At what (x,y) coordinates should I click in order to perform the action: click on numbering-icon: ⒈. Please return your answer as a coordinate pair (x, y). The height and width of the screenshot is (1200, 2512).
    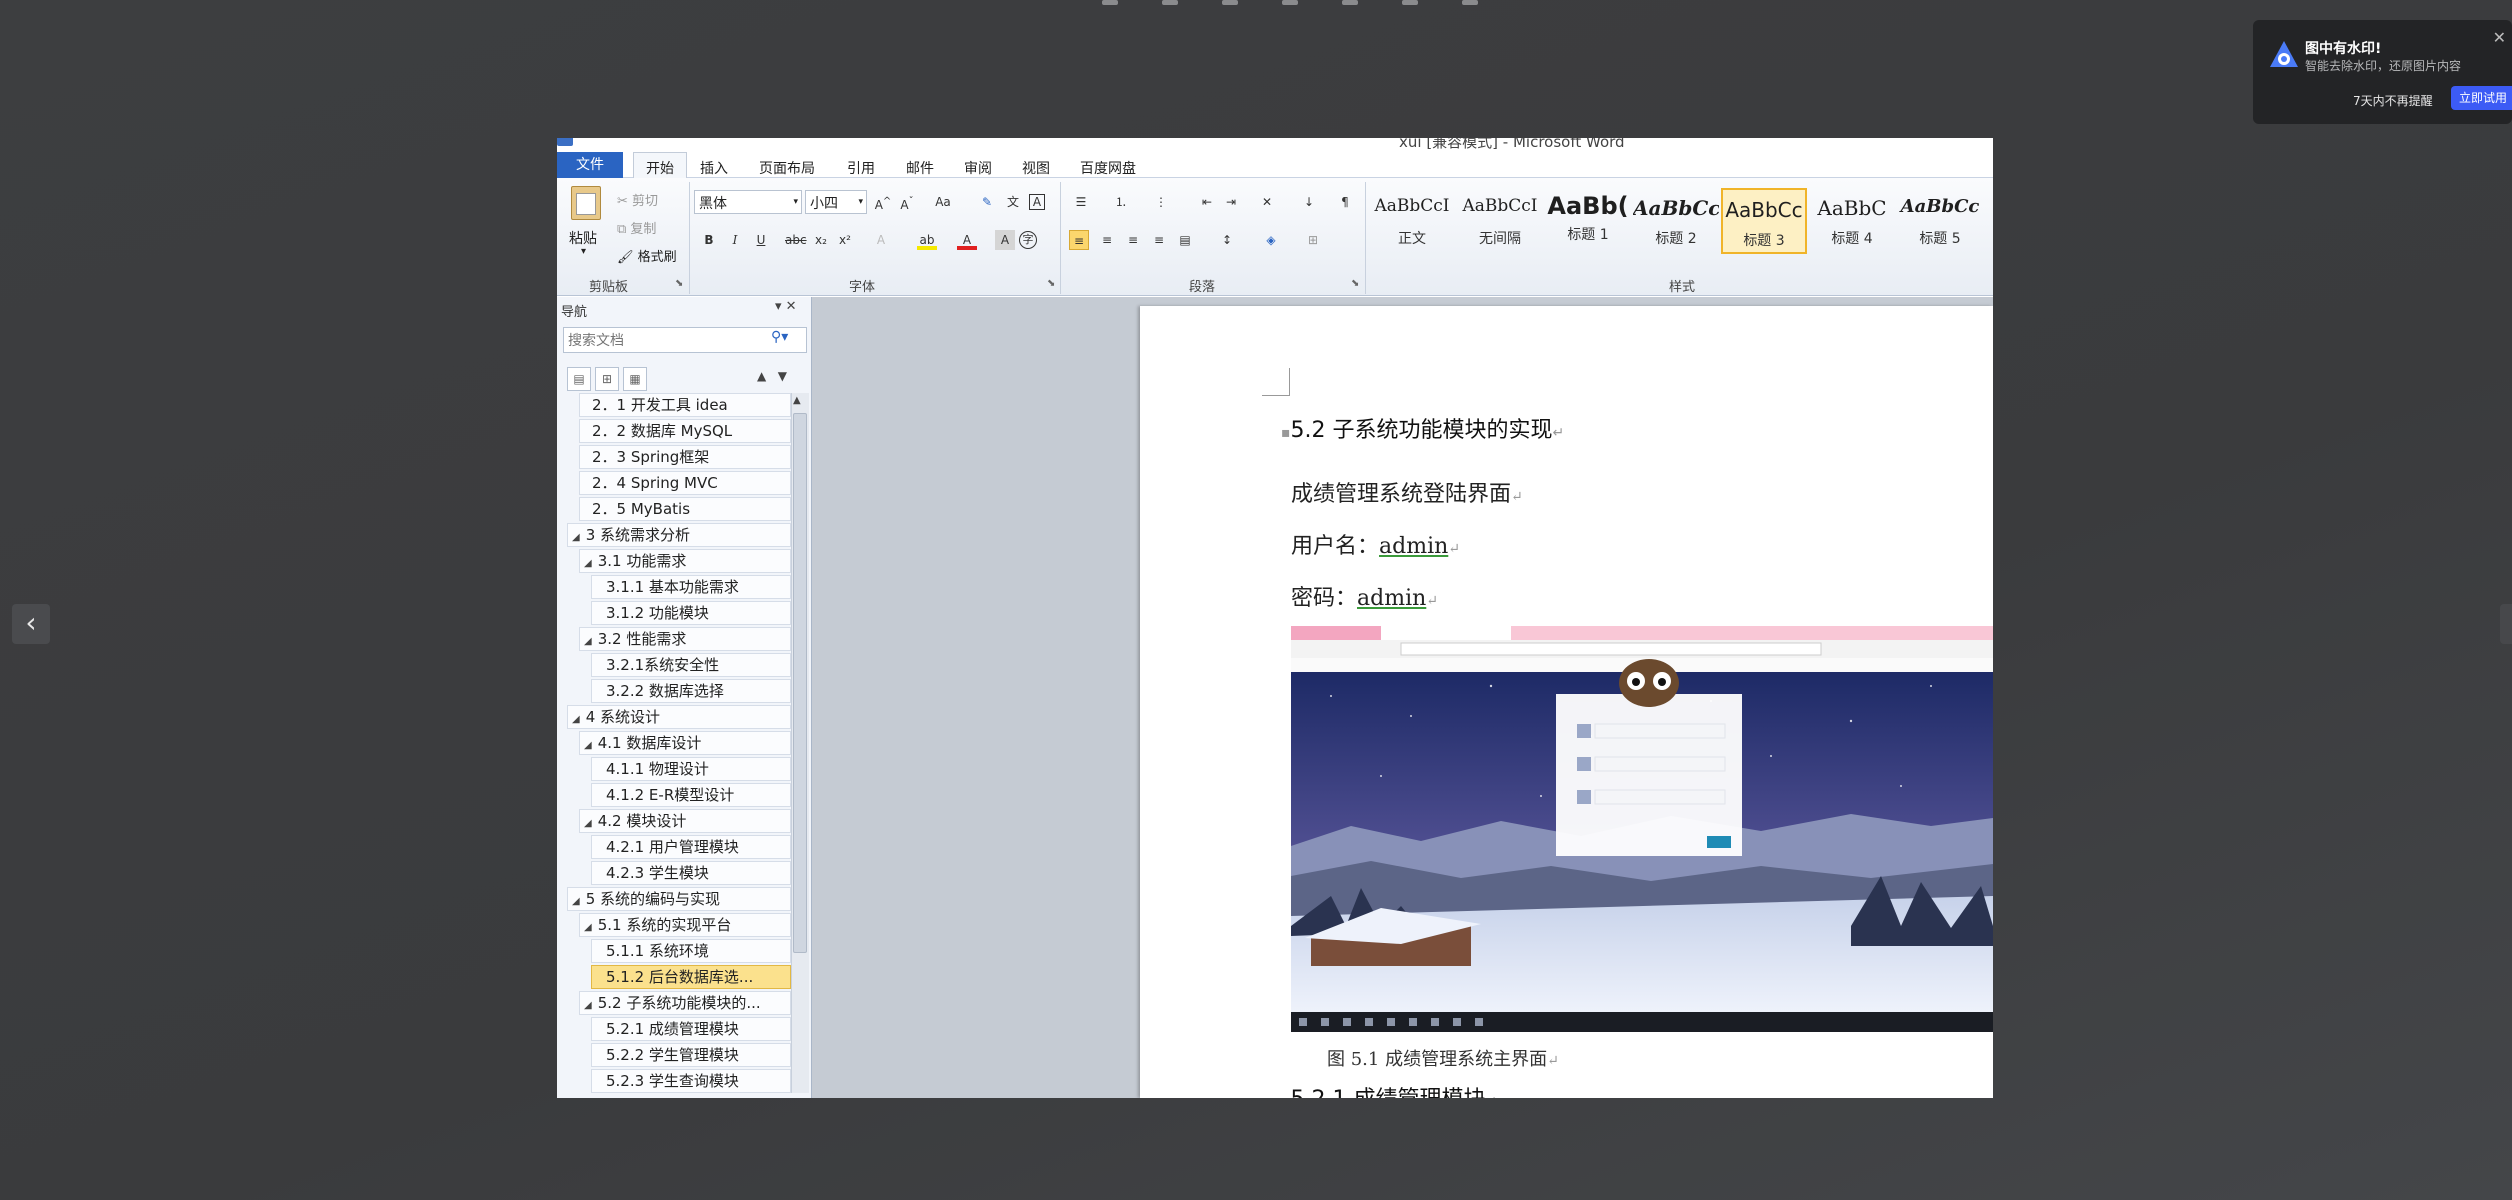
    Looking at the image, I should click on (1121, 202).